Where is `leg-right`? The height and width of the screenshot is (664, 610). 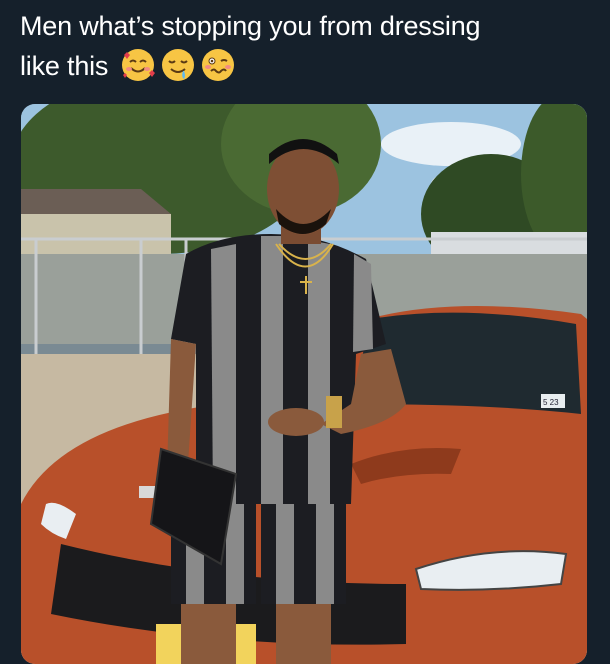 leg-right is located at coordinates (303, 634).